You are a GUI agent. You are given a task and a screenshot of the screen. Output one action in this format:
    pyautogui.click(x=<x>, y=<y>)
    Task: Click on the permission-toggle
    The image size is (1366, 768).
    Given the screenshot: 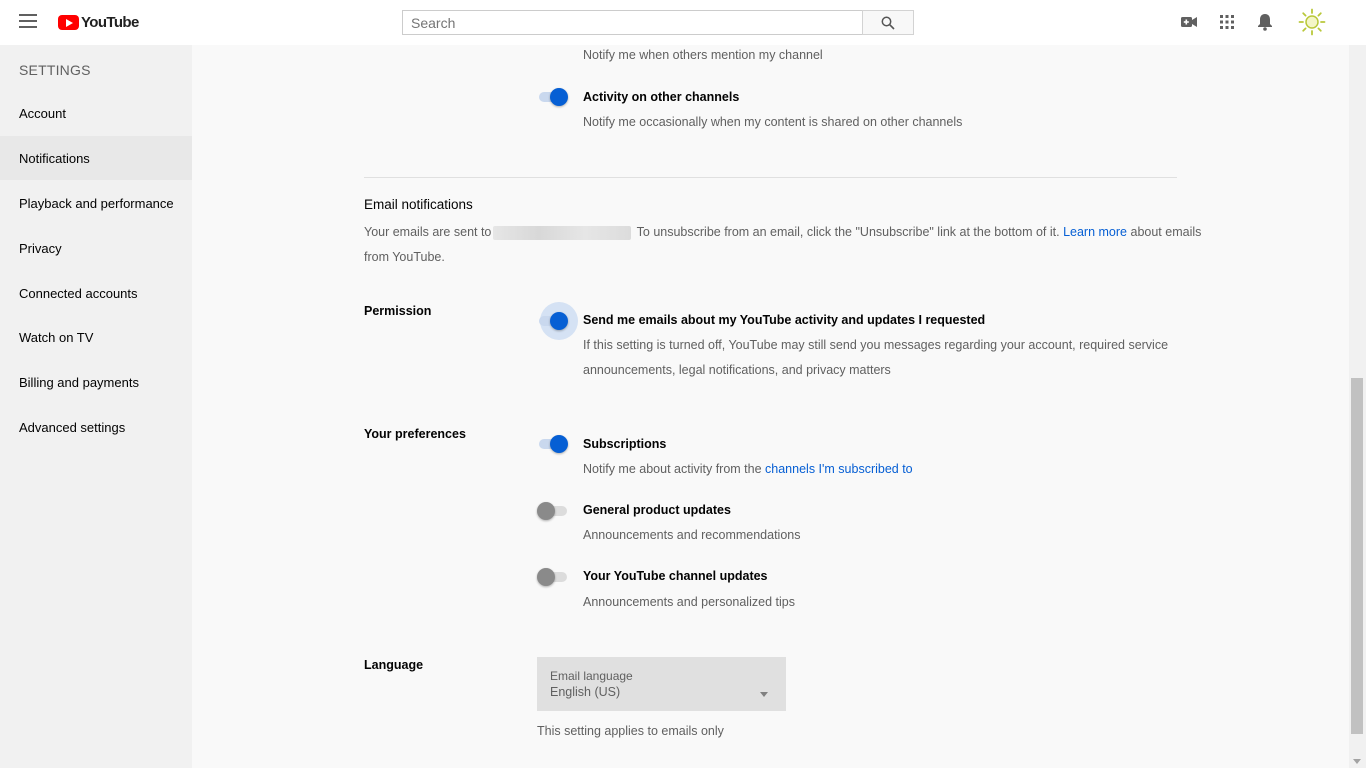 What is the action you would take?
    pyautogui.click(x=557, y=321)
    